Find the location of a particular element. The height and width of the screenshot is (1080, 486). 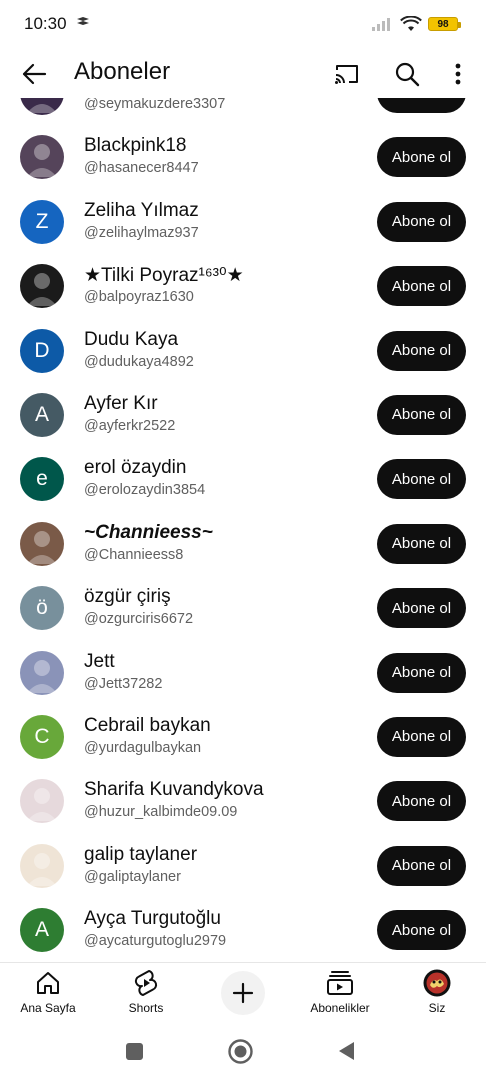

subscriptions-icon is located at coordinates (340, 983).